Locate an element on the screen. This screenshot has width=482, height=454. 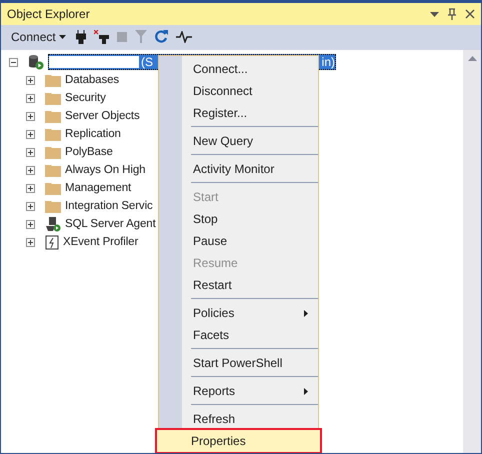
scrollbar is located at coordinates (472, 251).